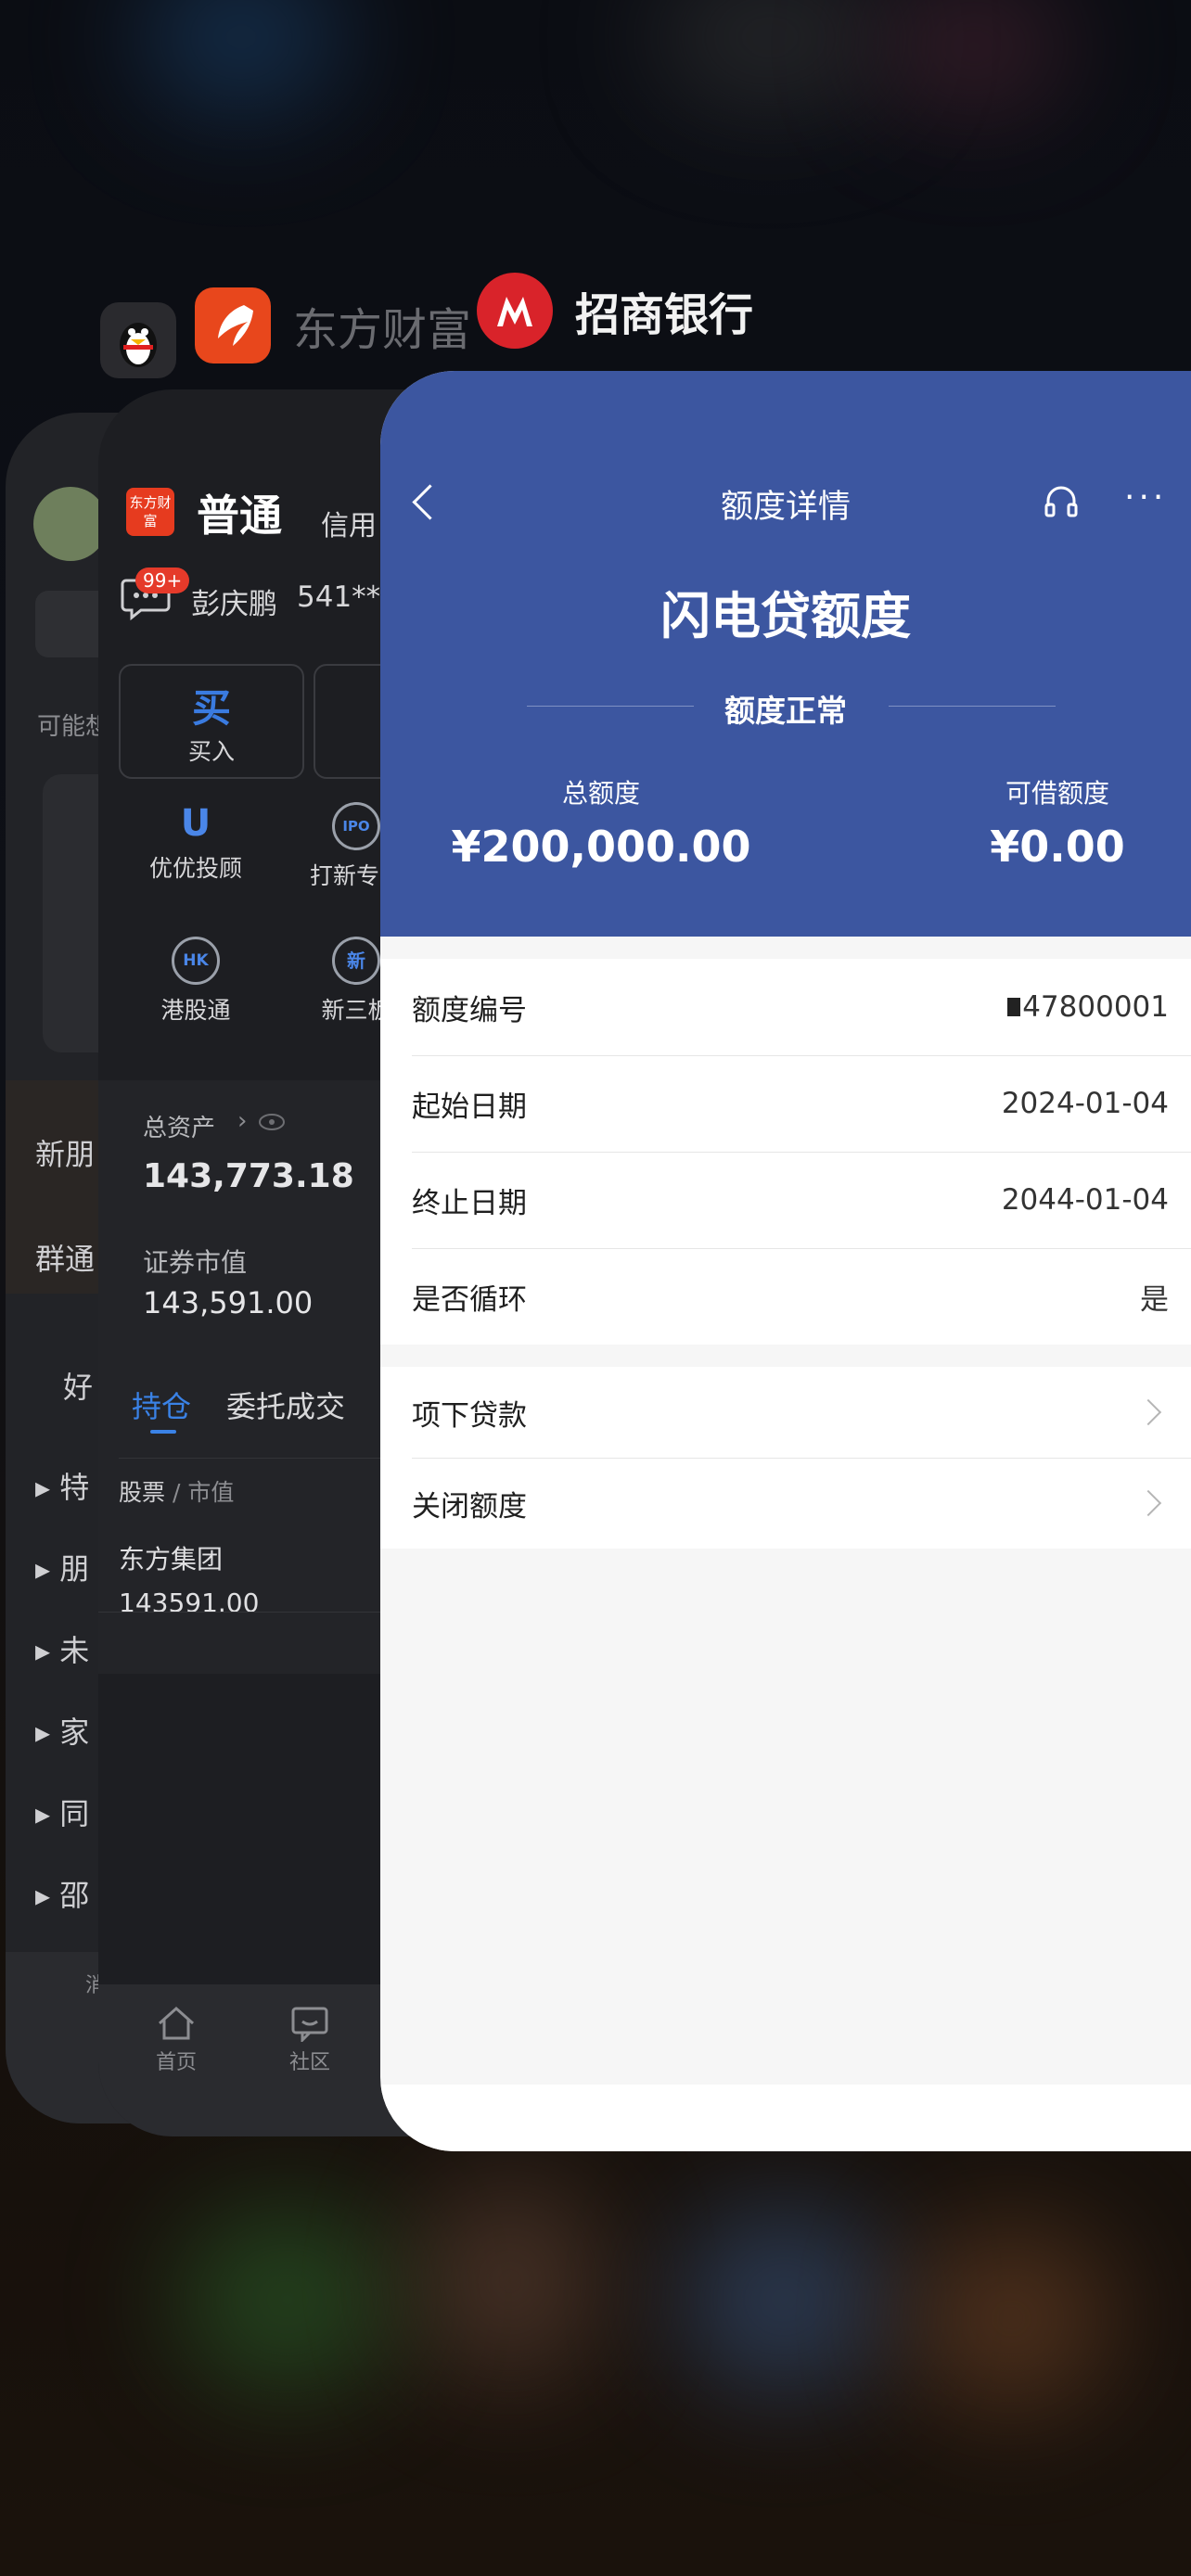 Image resolution: width=1191 pixels, height=2576 pixels. I want to click on user-name: 彭庆鹏, so click(234, 605).